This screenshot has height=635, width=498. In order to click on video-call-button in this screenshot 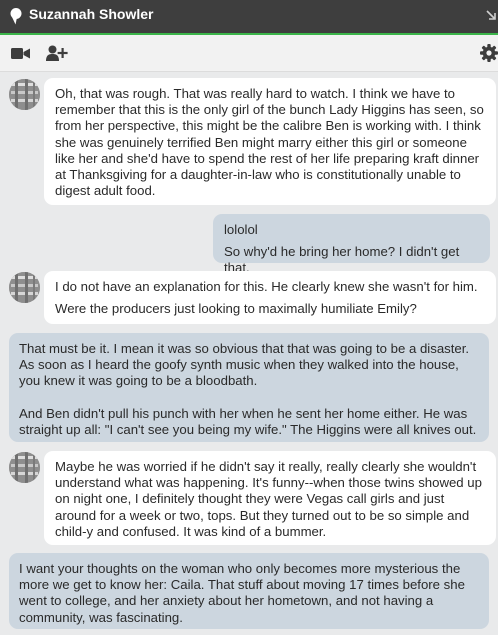, I will do `click(20, 53)`.